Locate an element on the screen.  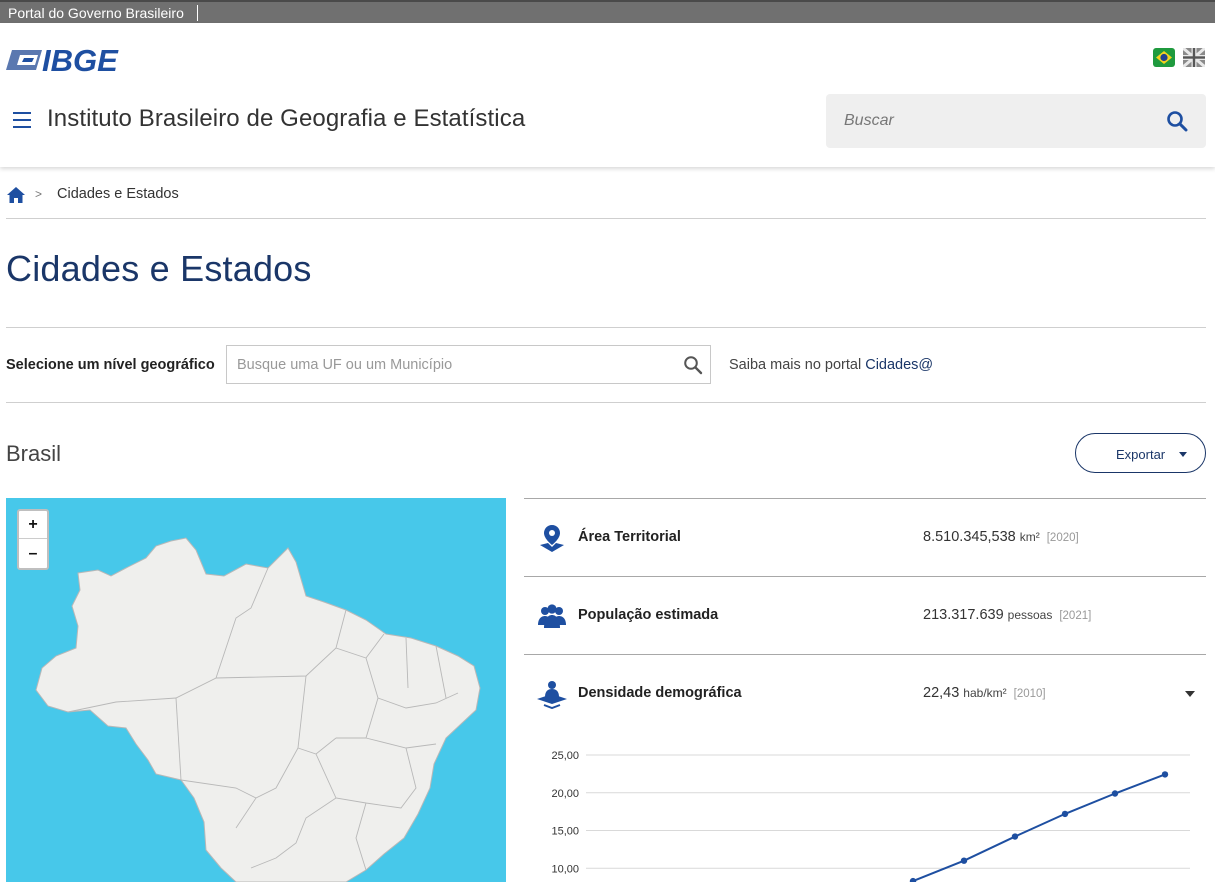
indicator-unit: hab/km² is located at coordinates (985, 693).